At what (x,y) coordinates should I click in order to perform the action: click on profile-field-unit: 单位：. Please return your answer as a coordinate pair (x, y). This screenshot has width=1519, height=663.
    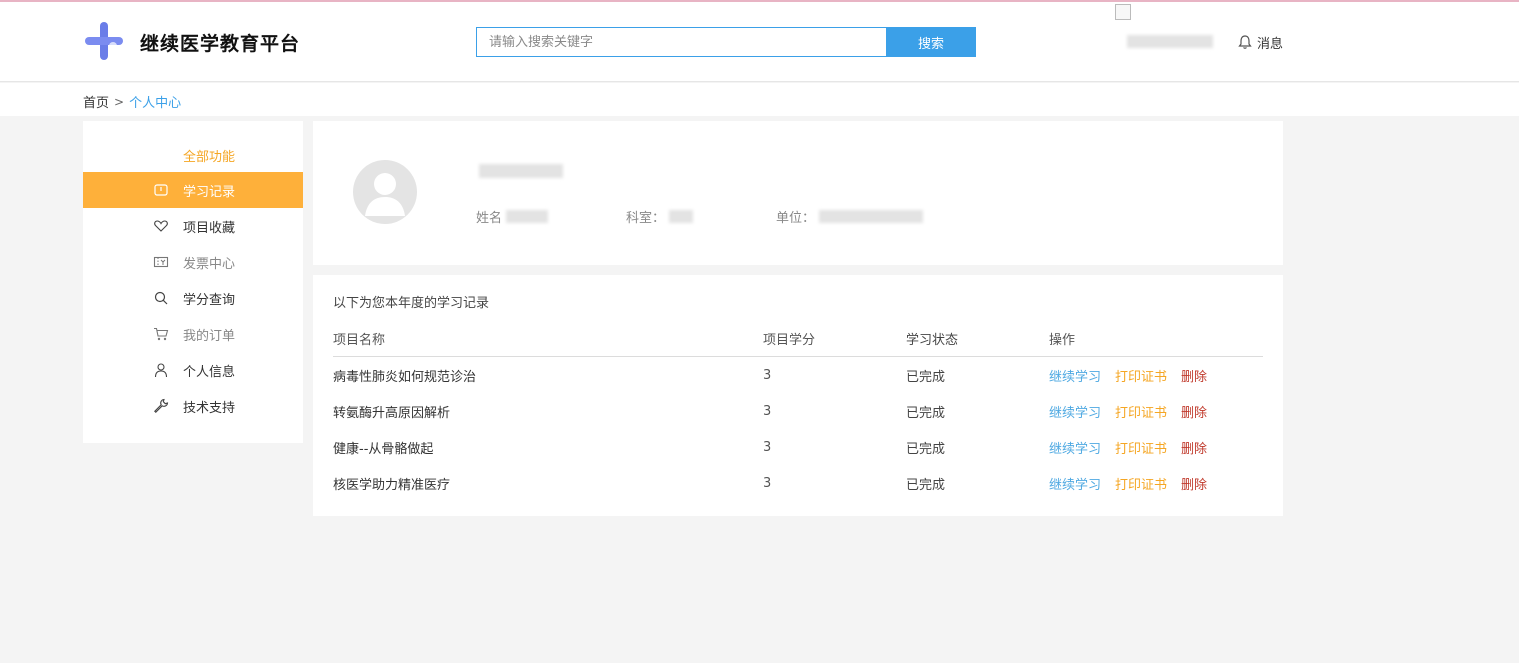
    Looking at the image, I should click on (850, 216).